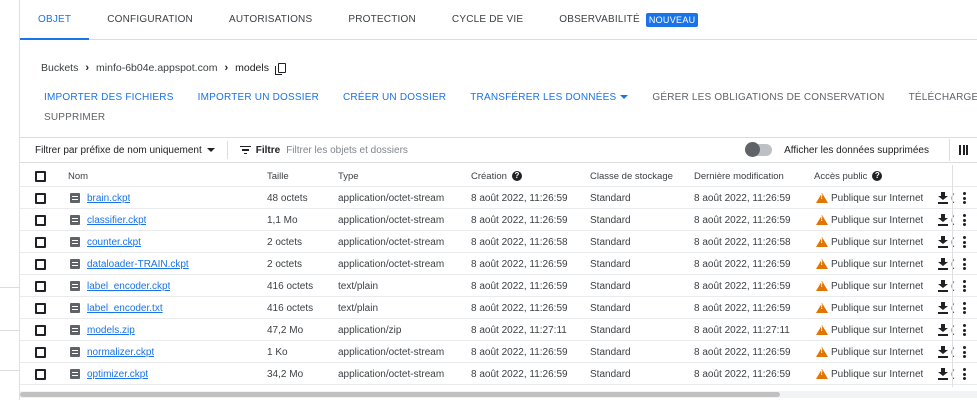 This screenshot has width=977, height=400. I want to click on col-header-public-access: Accès public?, so click(848, 176).